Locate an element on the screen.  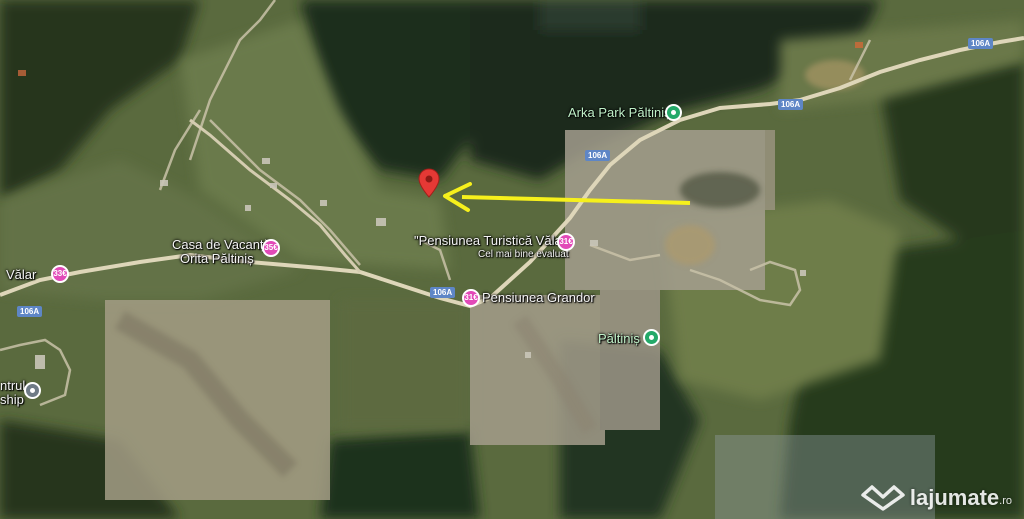
place-label-pensiunea-grandor: Pensiunea Grandor is located at coordinates (538, 298).